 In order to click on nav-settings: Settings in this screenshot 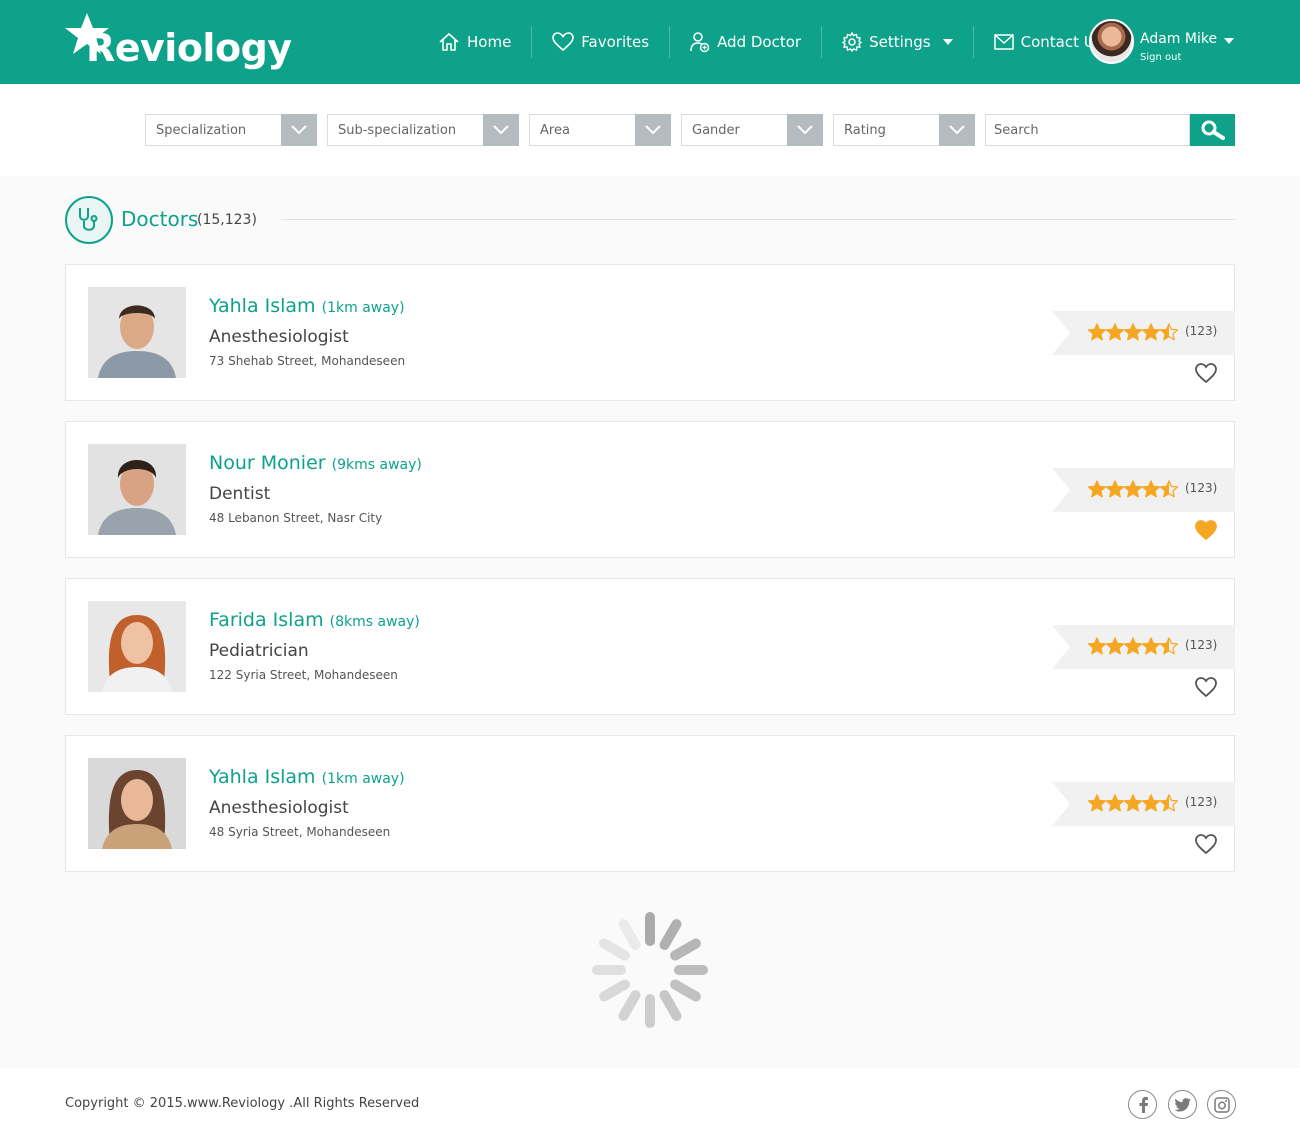, I will do `click(898, 42)`.